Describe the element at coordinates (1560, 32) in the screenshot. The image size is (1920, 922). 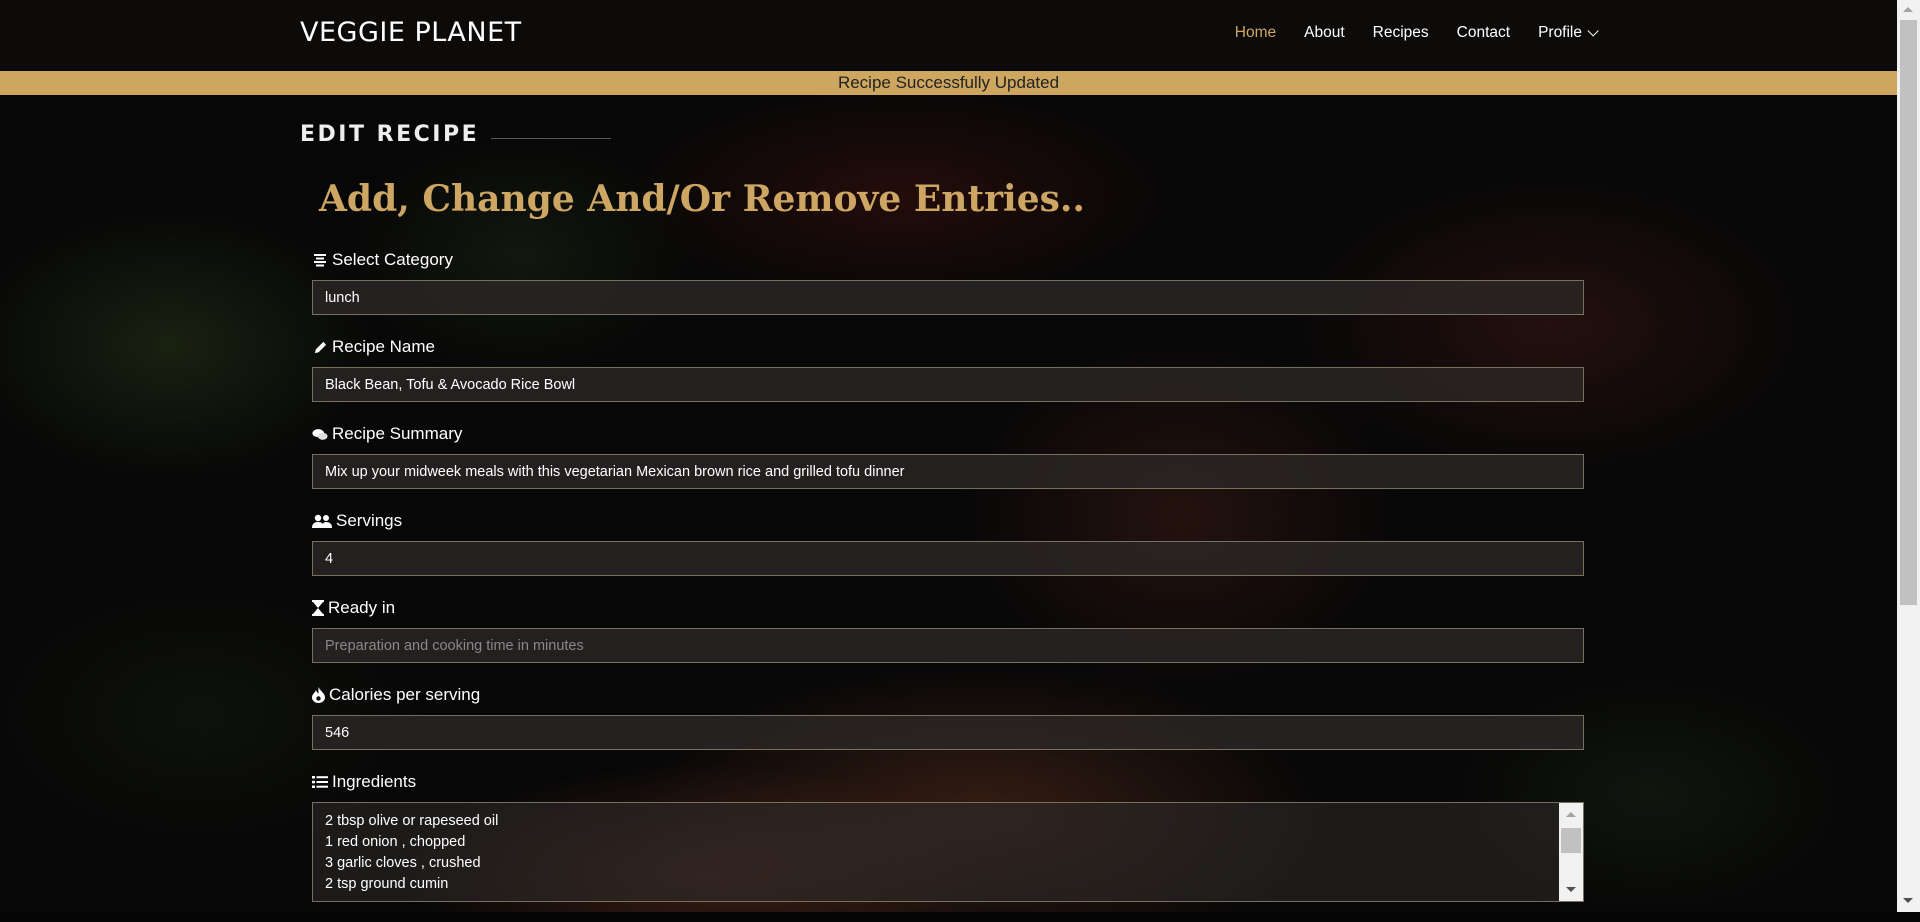
I see `nav-profile-label: Profile` at that location.